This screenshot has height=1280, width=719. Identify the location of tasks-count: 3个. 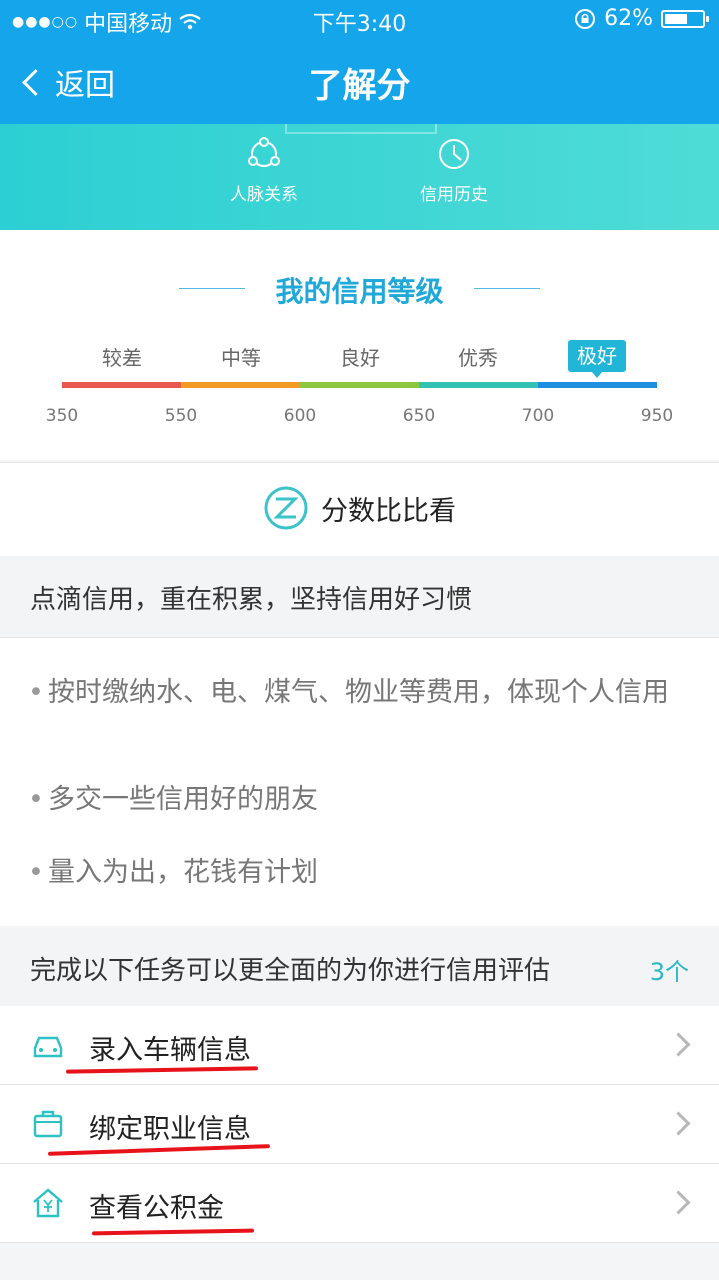
(669, 972).